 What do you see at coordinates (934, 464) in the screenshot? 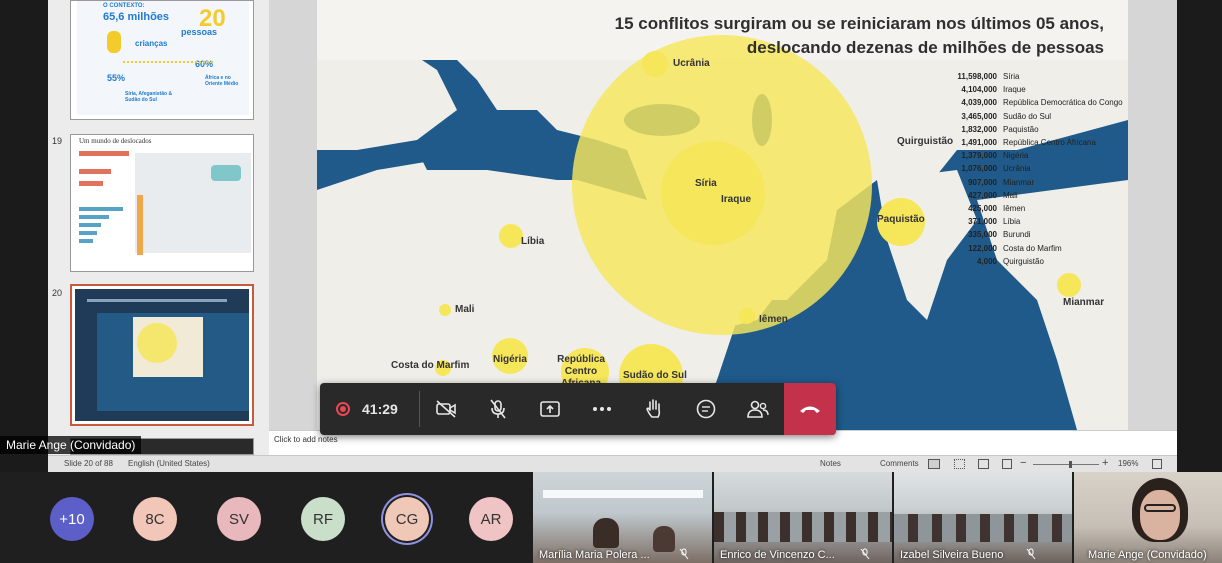
I see `normal-view-icon` at bounding box center [934, 464].